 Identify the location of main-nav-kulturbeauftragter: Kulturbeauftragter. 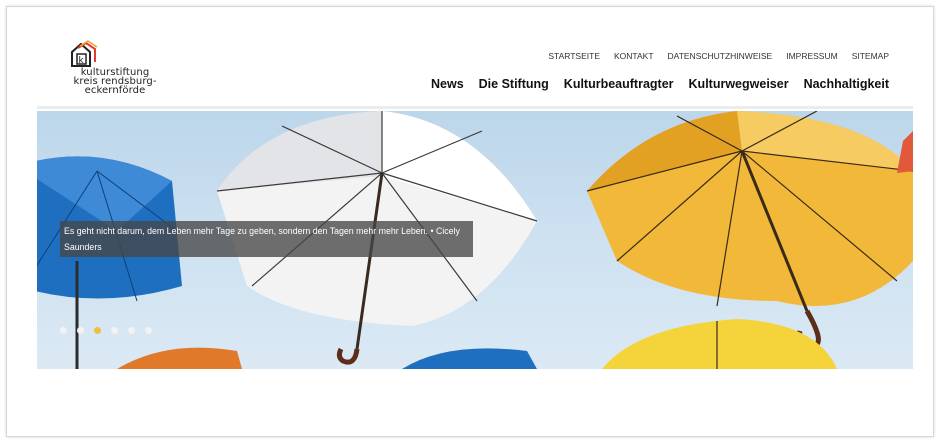
(619, 84).